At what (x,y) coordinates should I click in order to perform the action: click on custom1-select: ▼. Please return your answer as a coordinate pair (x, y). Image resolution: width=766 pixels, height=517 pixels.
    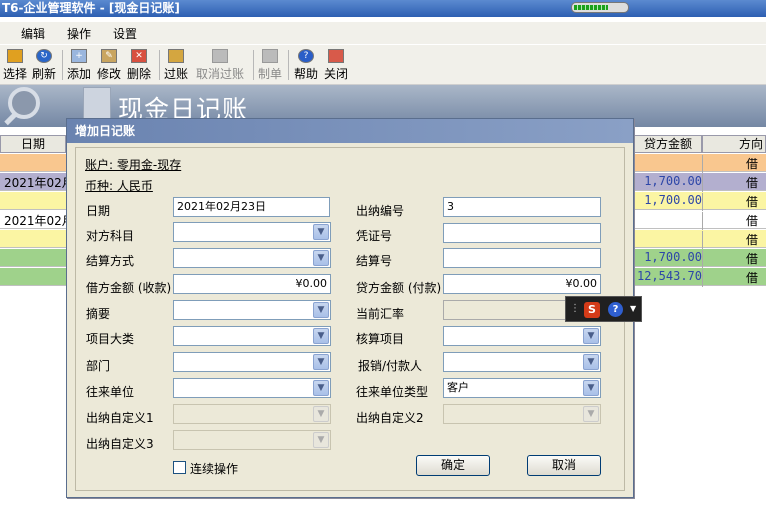
    Looking at the image, I should click on (252, 414).